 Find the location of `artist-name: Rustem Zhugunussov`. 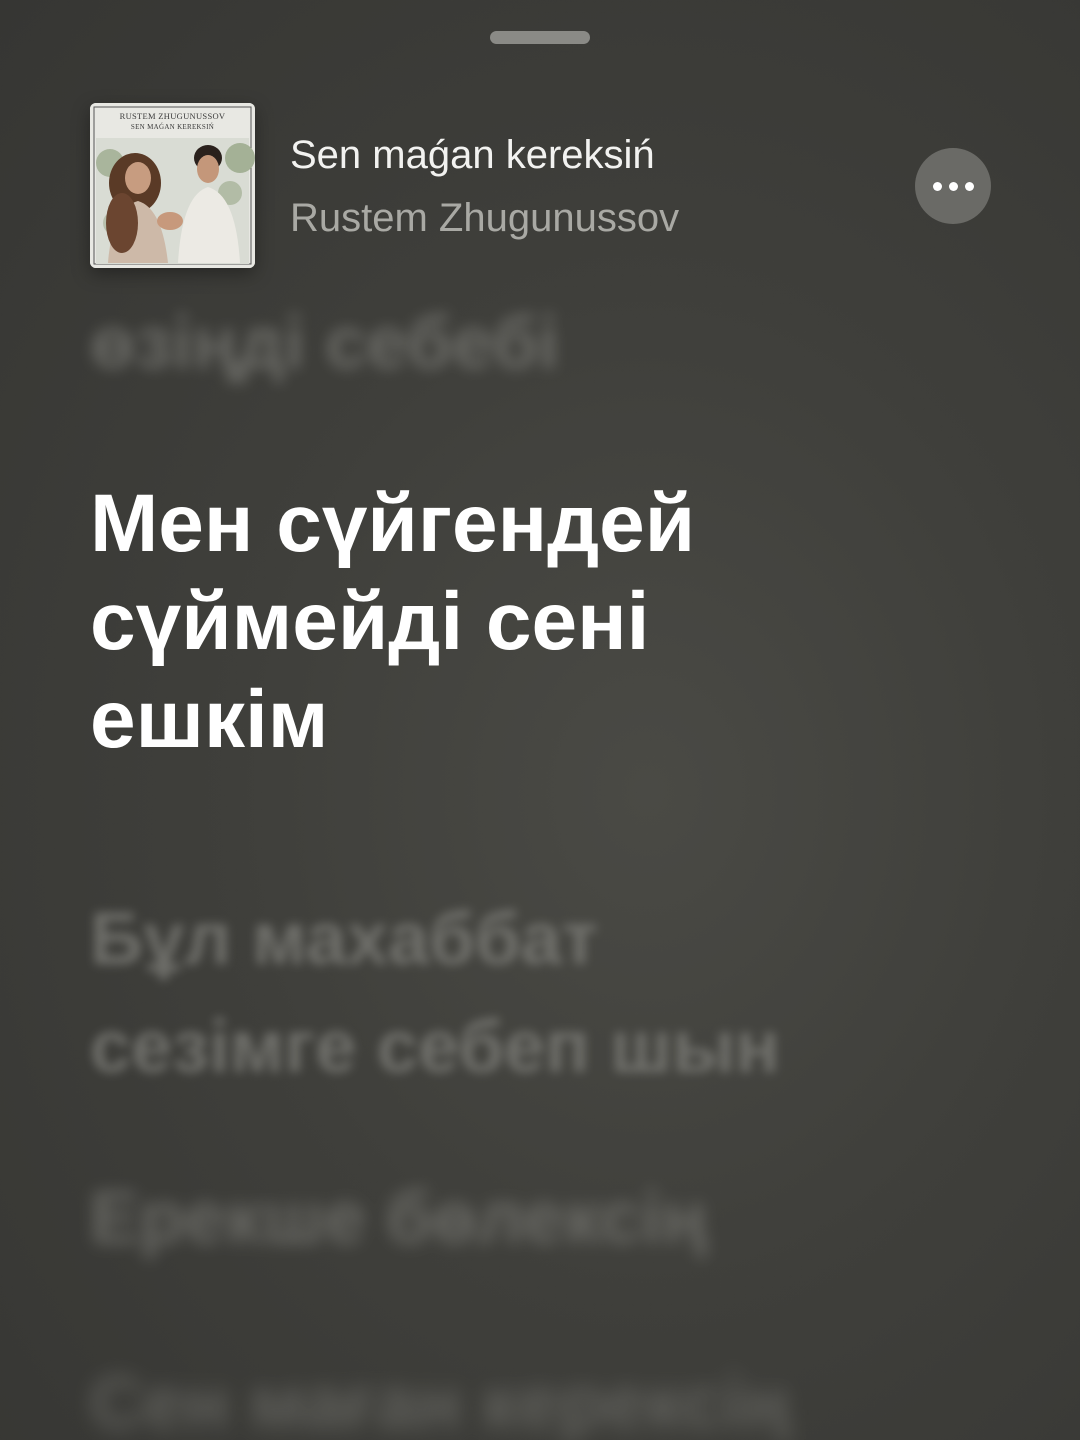

artist-name: Rustem Zhugunussov is located at coordinates (484, 218).